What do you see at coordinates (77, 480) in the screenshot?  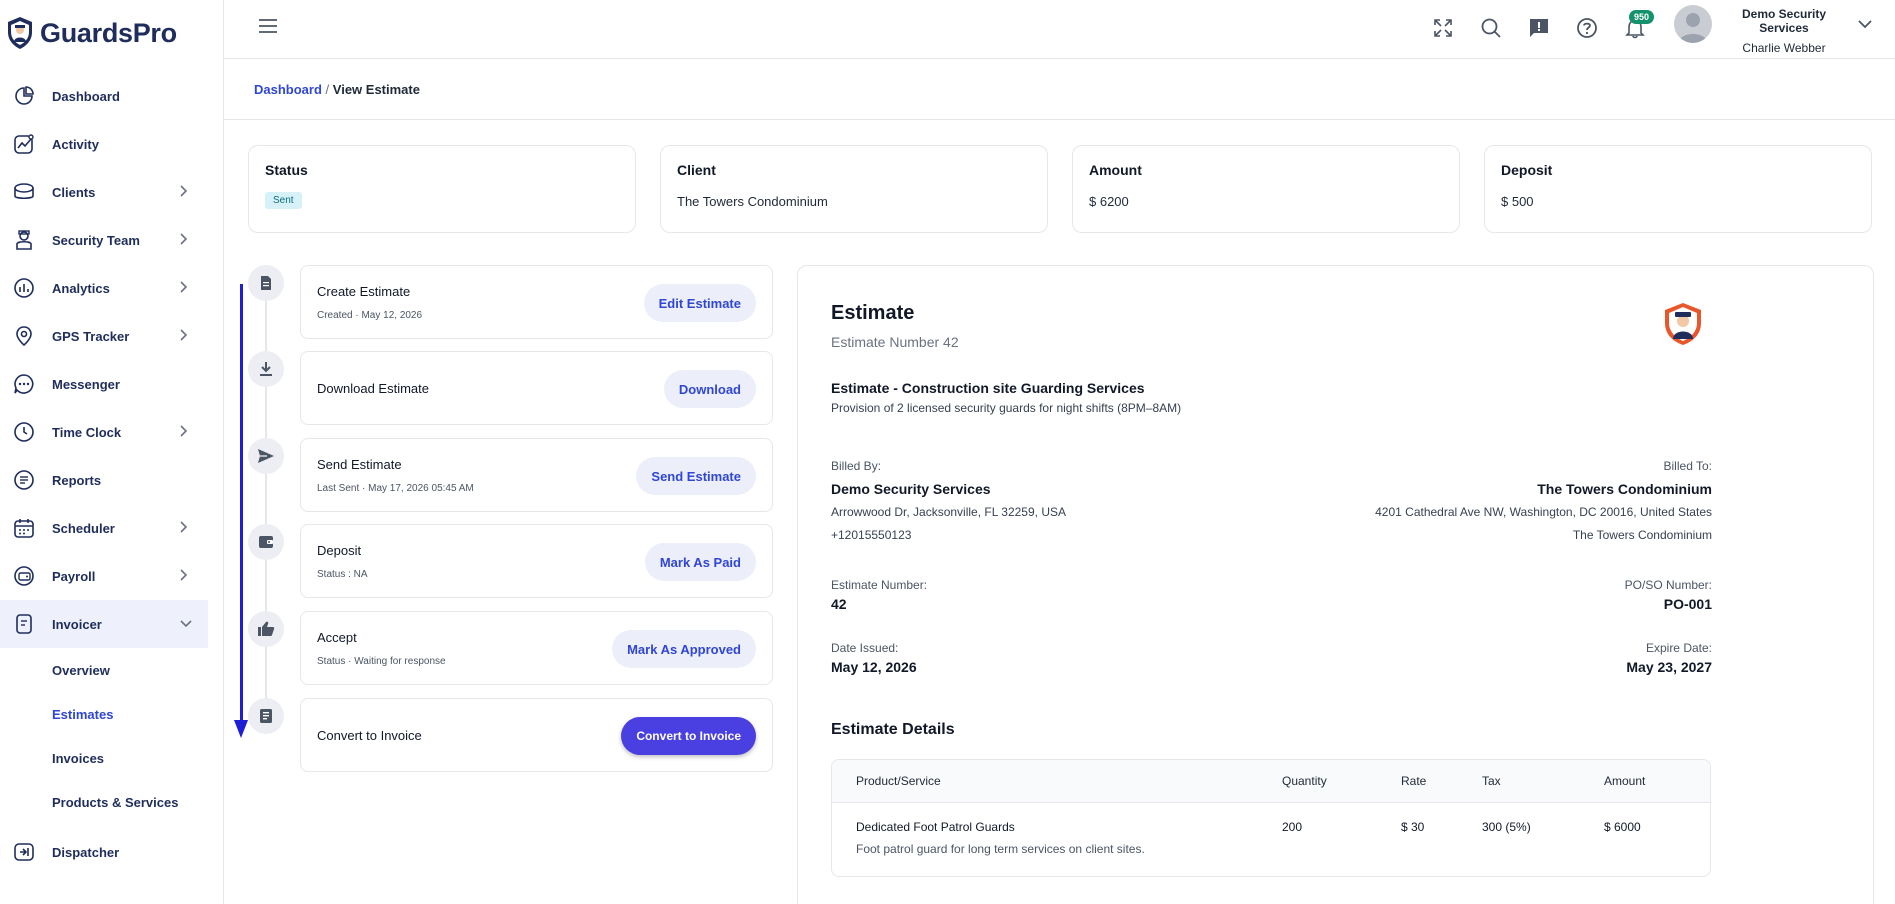 I see `sidebar-item-label: Reports` at bounding box center [77, 480].